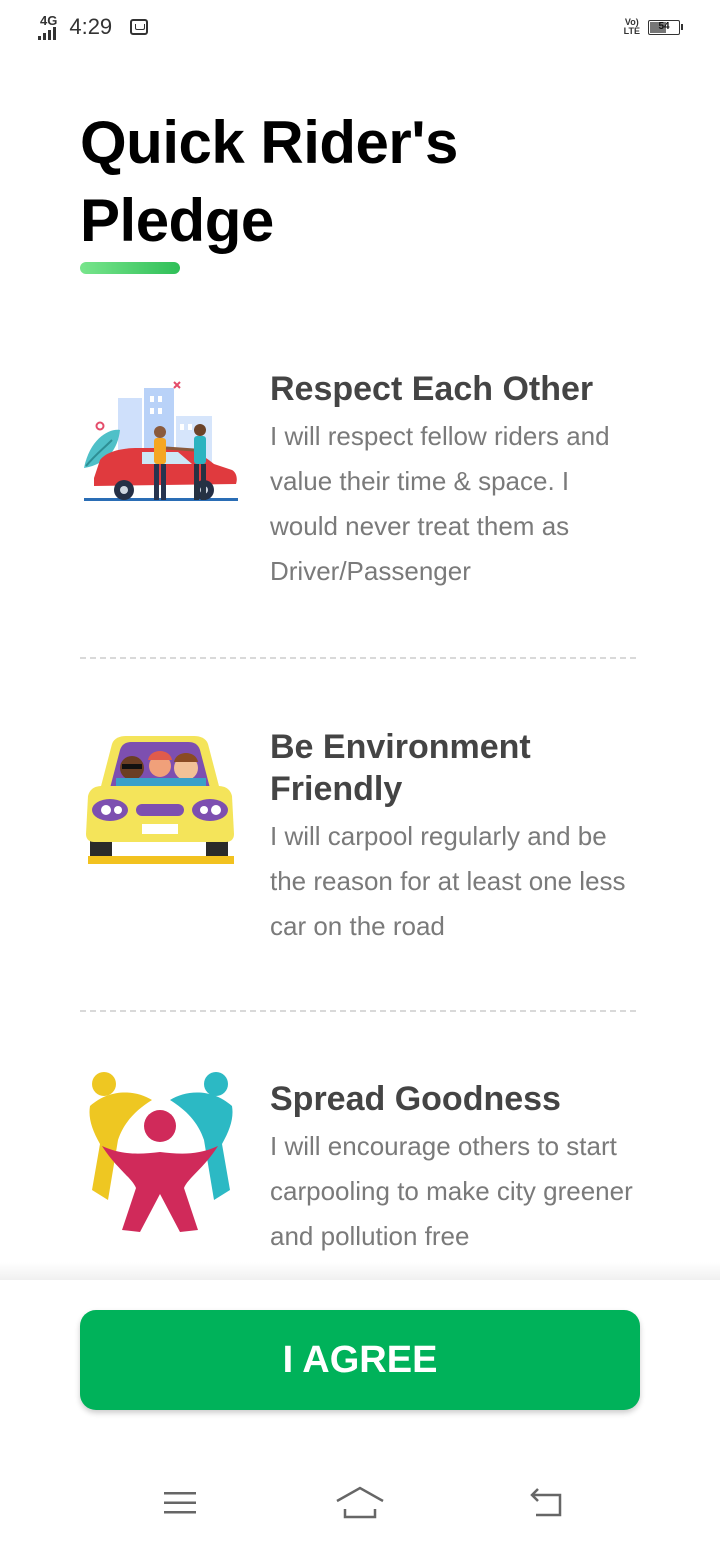 This screenshot has height=1544, width=720. I want to click on page-title: Quick Rider's Pledge, so click(269, 181).